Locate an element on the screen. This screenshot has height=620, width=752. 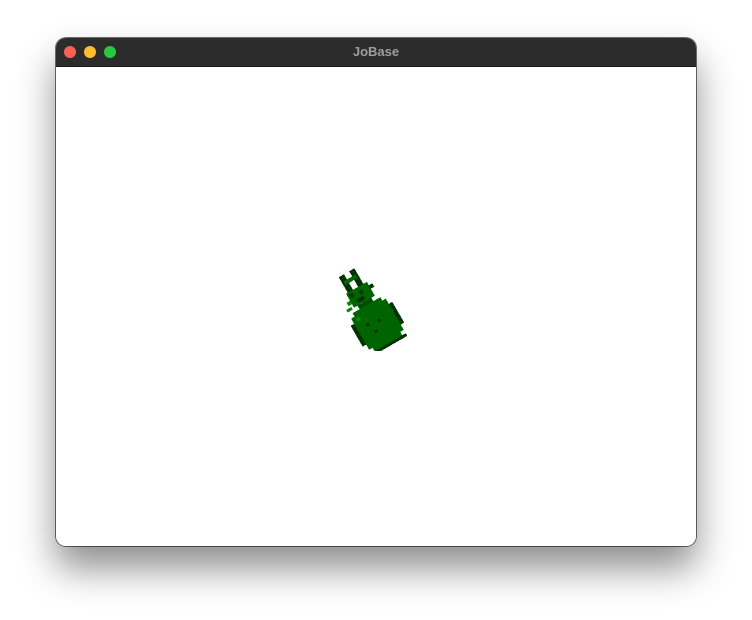
window-title: JoBase is located at coordinates (376, 51).